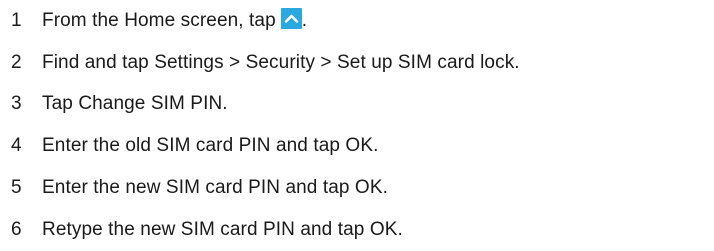  Describe the element at coordinates (210, 146) in the screenshot. I see `step-text: Enter the old SIM card PIN and tap OK.` at that location.